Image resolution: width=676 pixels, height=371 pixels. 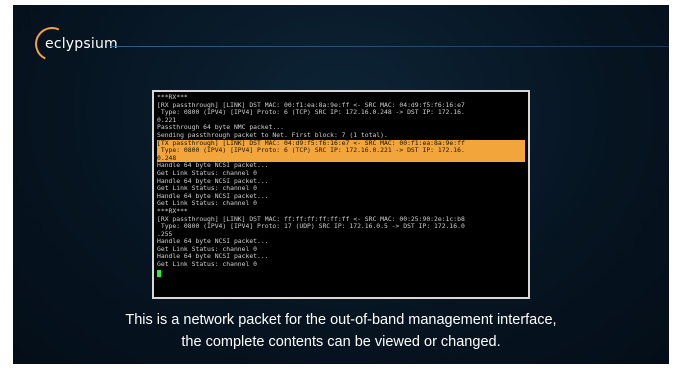 What do you see at coordinates (165, 234) in the screenshot?
I see `terminal-line: .255` at bounding box center [165, 234].